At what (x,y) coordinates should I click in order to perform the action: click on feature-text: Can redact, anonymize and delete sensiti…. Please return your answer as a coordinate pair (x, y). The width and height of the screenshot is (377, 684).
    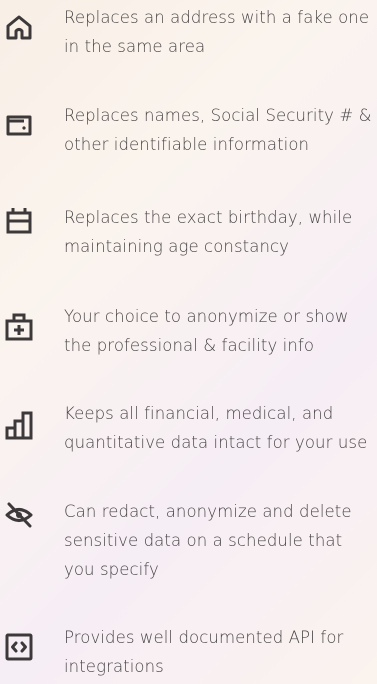
    Looking at the image, I should click on (208, 540).